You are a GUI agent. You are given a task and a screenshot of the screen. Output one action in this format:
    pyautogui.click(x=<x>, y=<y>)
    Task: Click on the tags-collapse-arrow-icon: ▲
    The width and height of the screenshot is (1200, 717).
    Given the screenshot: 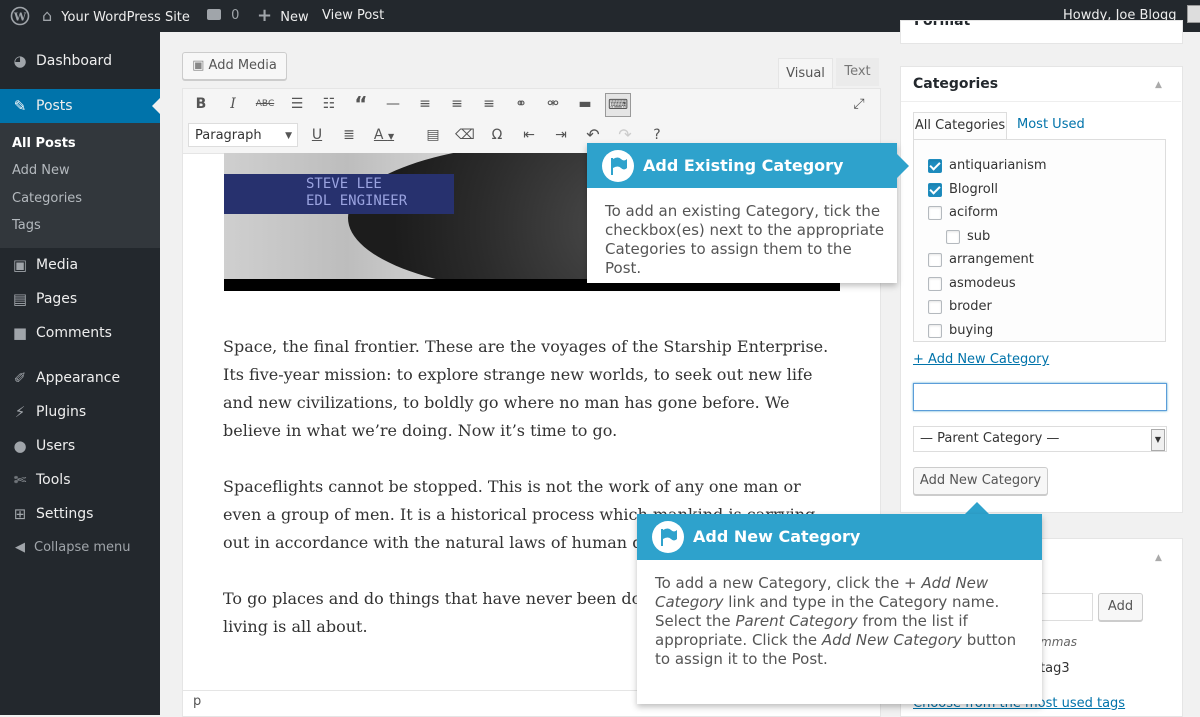 What is the action you would take?
    pyautogui.click(x=1158, y=558)
    